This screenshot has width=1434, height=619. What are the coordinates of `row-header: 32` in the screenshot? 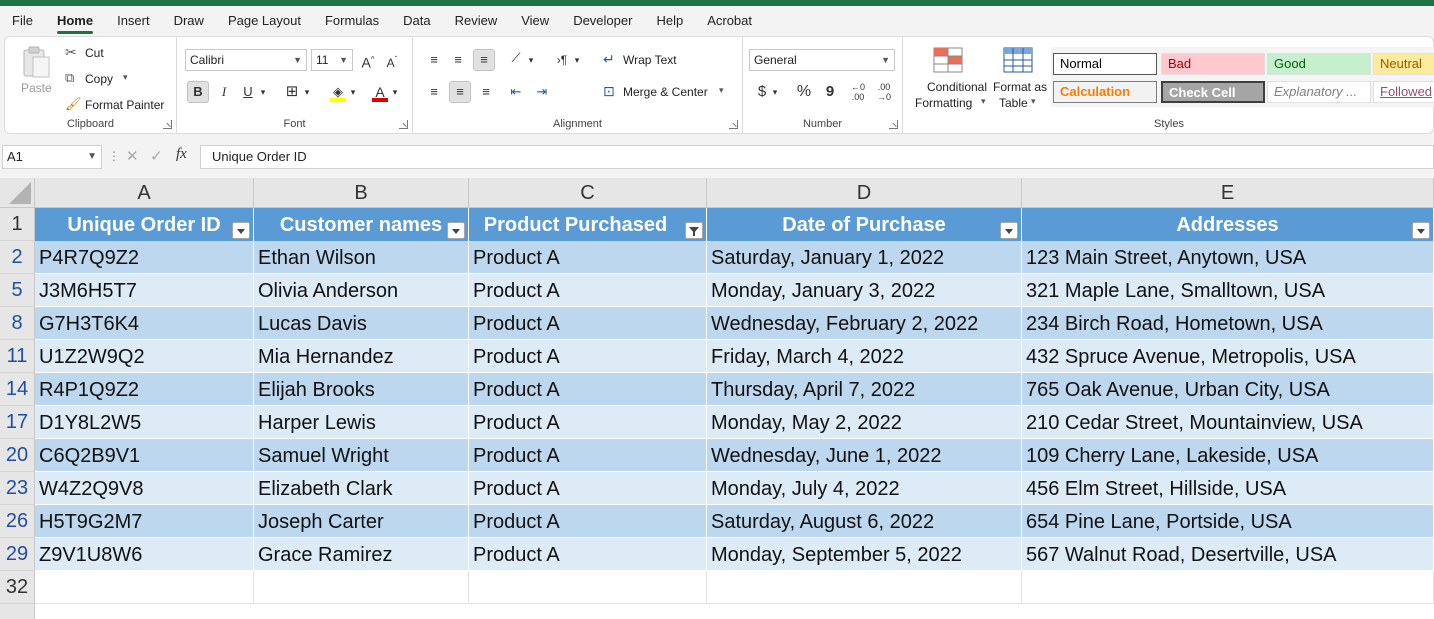 It's located at (17, 587).